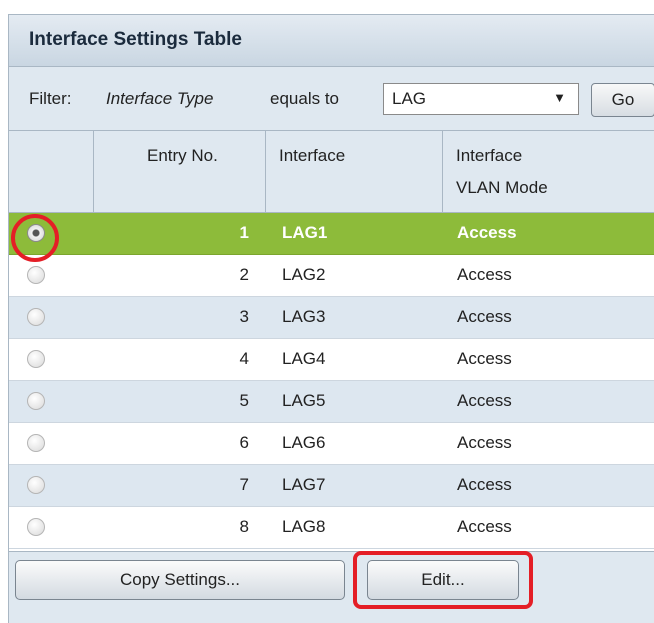 The height and width of the screenshot is (623, 654). I want to click on interface-name: LAG8, so click(304, 526).